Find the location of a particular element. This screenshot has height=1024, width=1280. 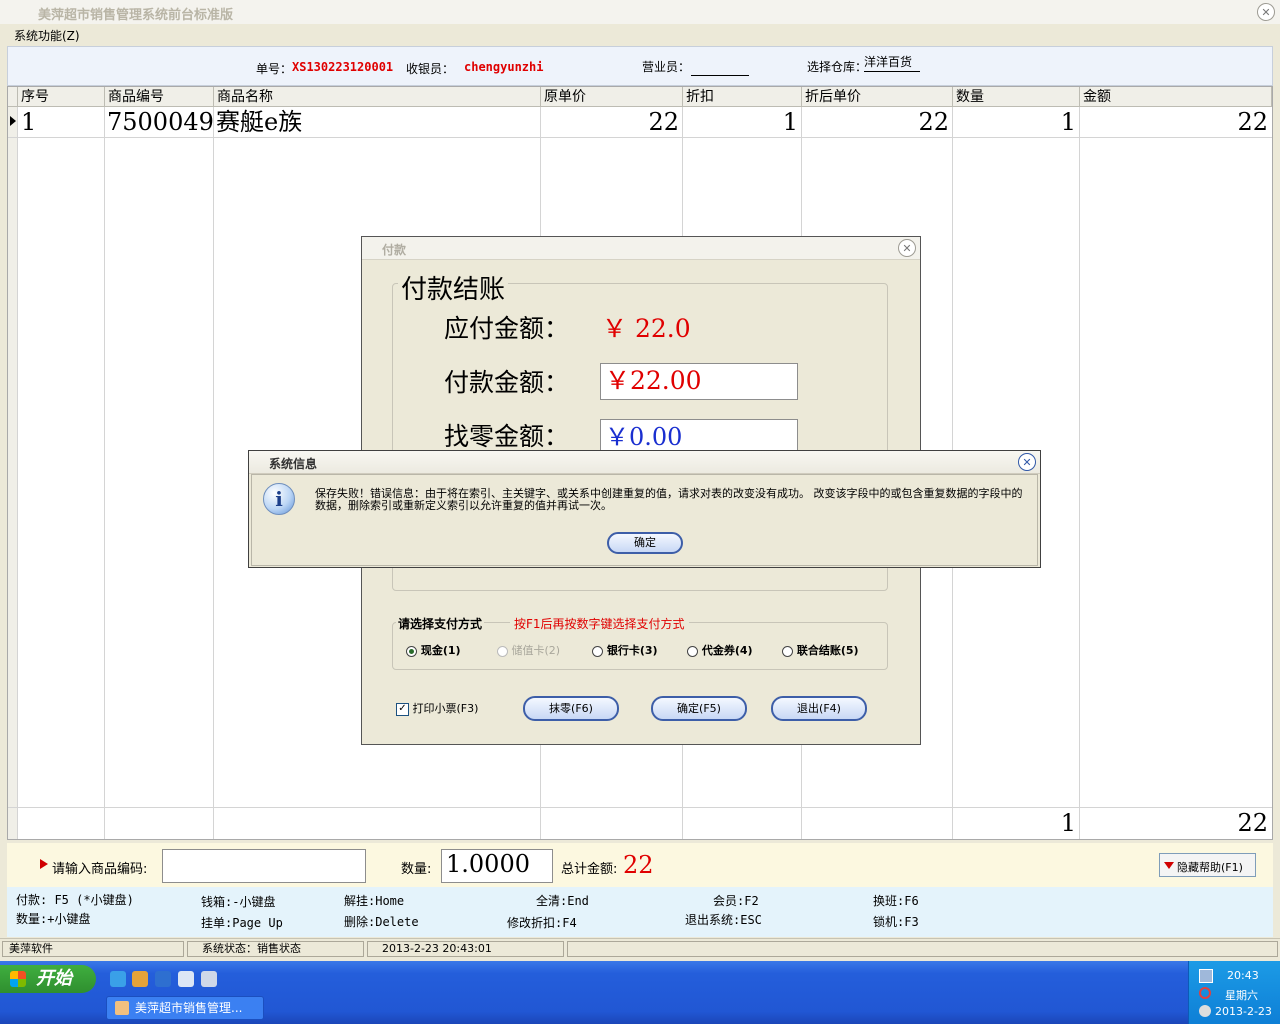

tray-date: 2013-2-23 is located at coordinates (1243, 1011).